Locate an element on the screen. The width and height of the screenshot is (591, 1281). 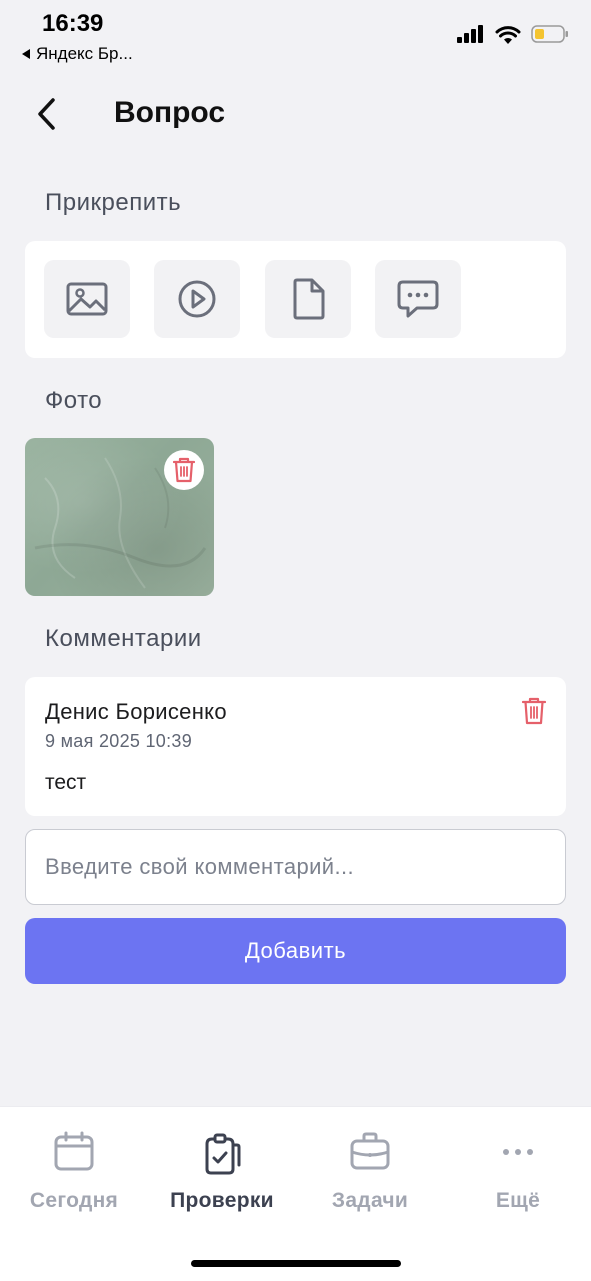
image-icon is located at coordinates (87, 299).